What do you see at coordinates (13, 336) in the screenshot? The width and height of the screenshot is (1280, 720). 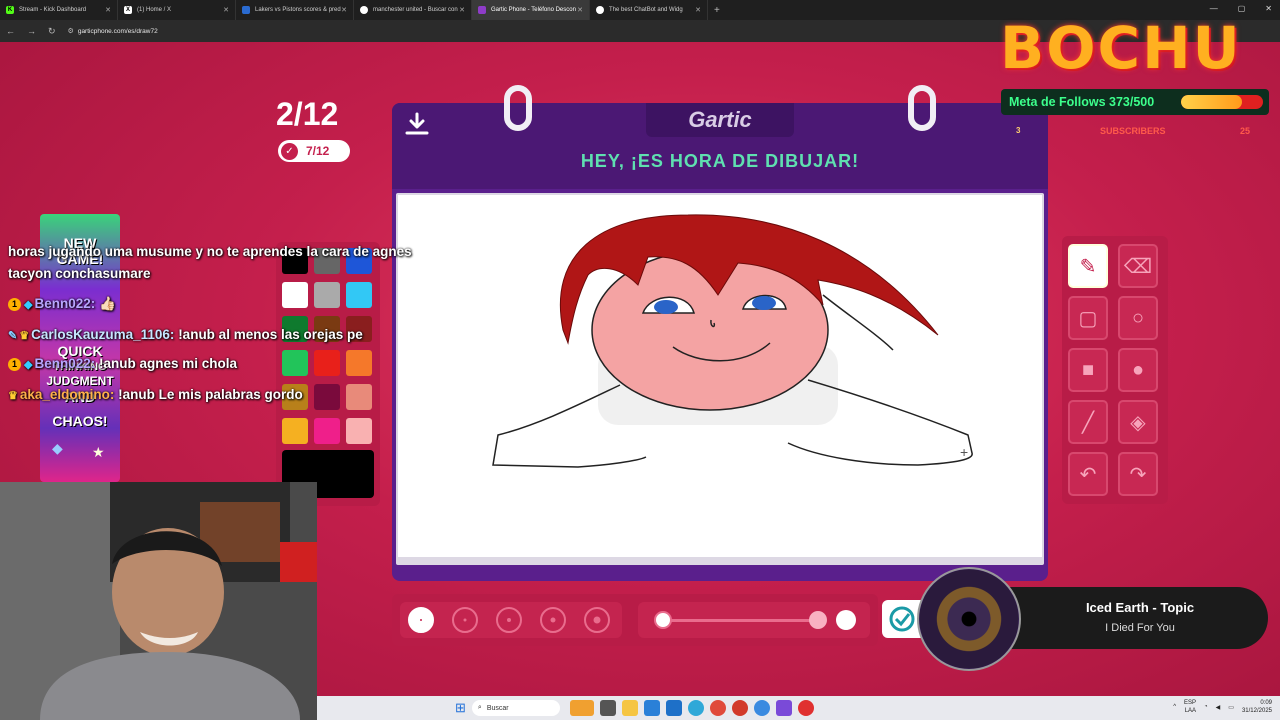 I see `sword-icon: ✎` at bounding box center [13, 336].